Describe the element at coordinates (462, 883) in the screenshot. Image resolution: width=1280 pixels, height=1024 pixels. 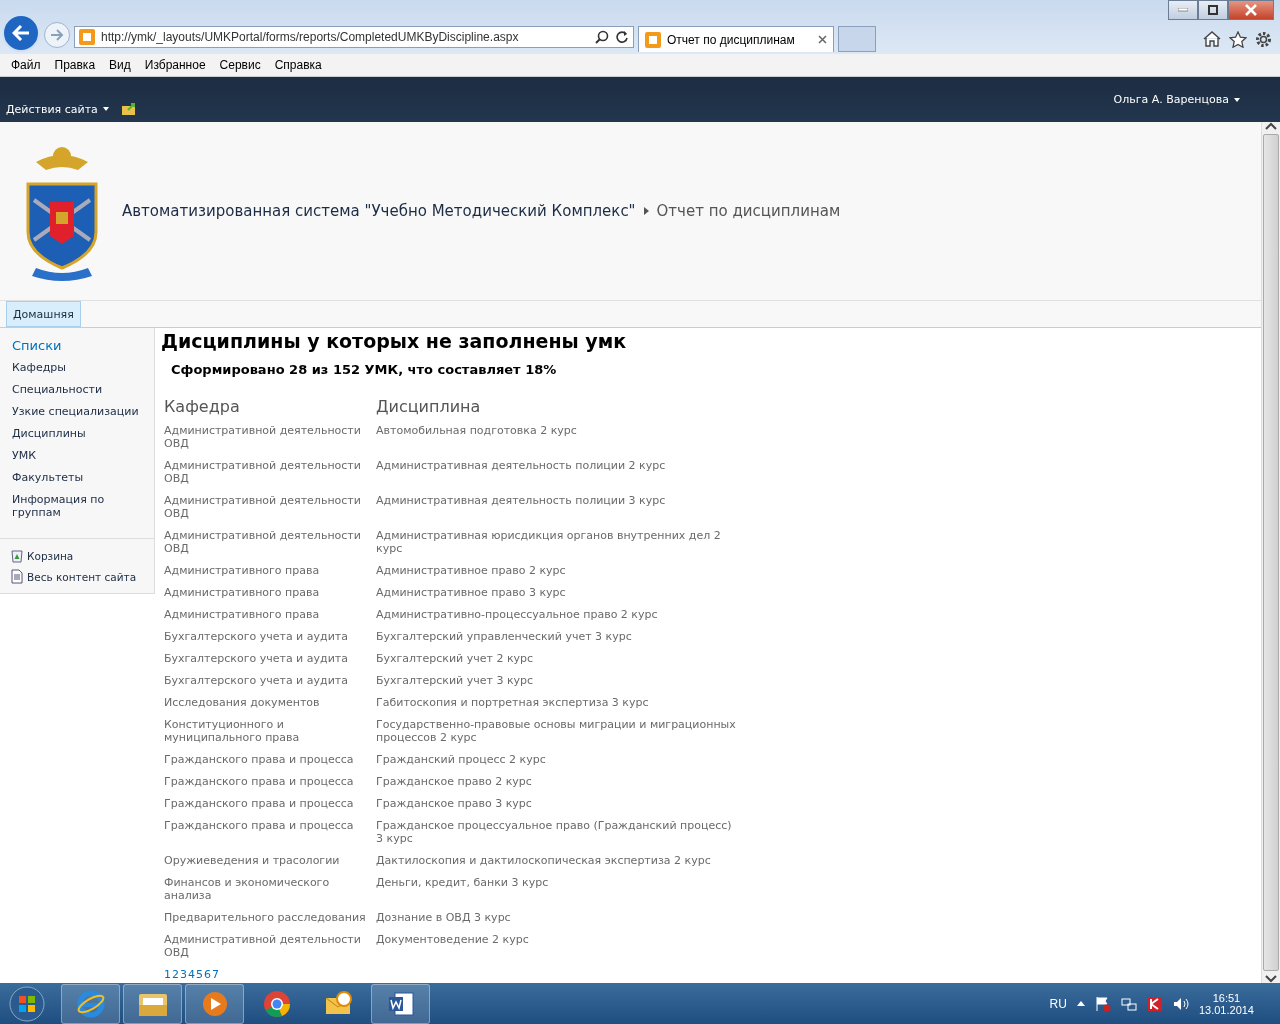
I see `table-cell-text: Деньги, кредит, банки 3 курс` at that location.